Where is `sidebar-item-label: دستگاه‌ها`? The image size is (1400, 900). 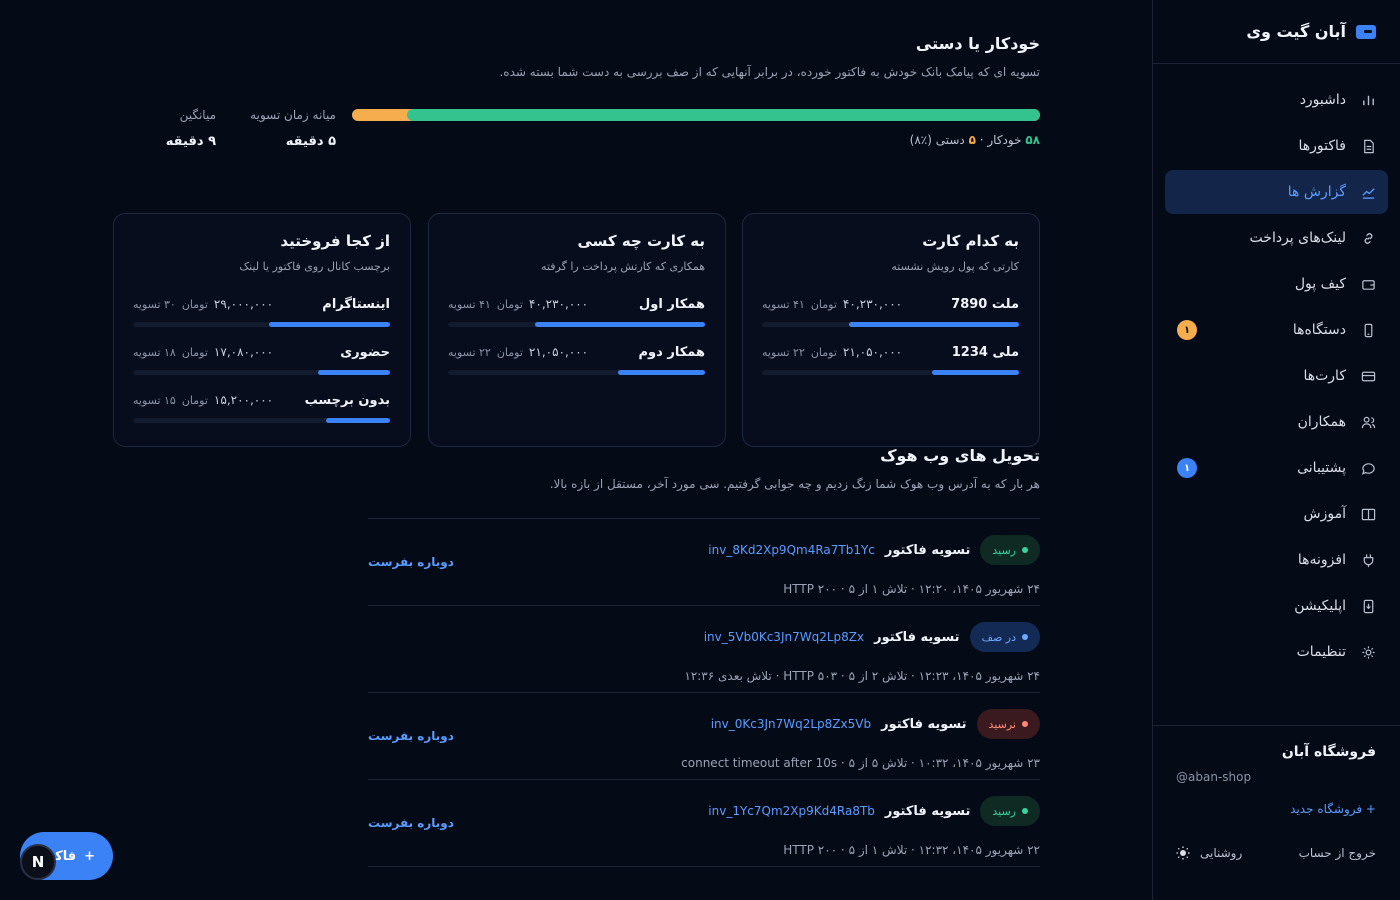
sidebar-item-label: دستگاه‌ها is located at coordinates (1319, 330).